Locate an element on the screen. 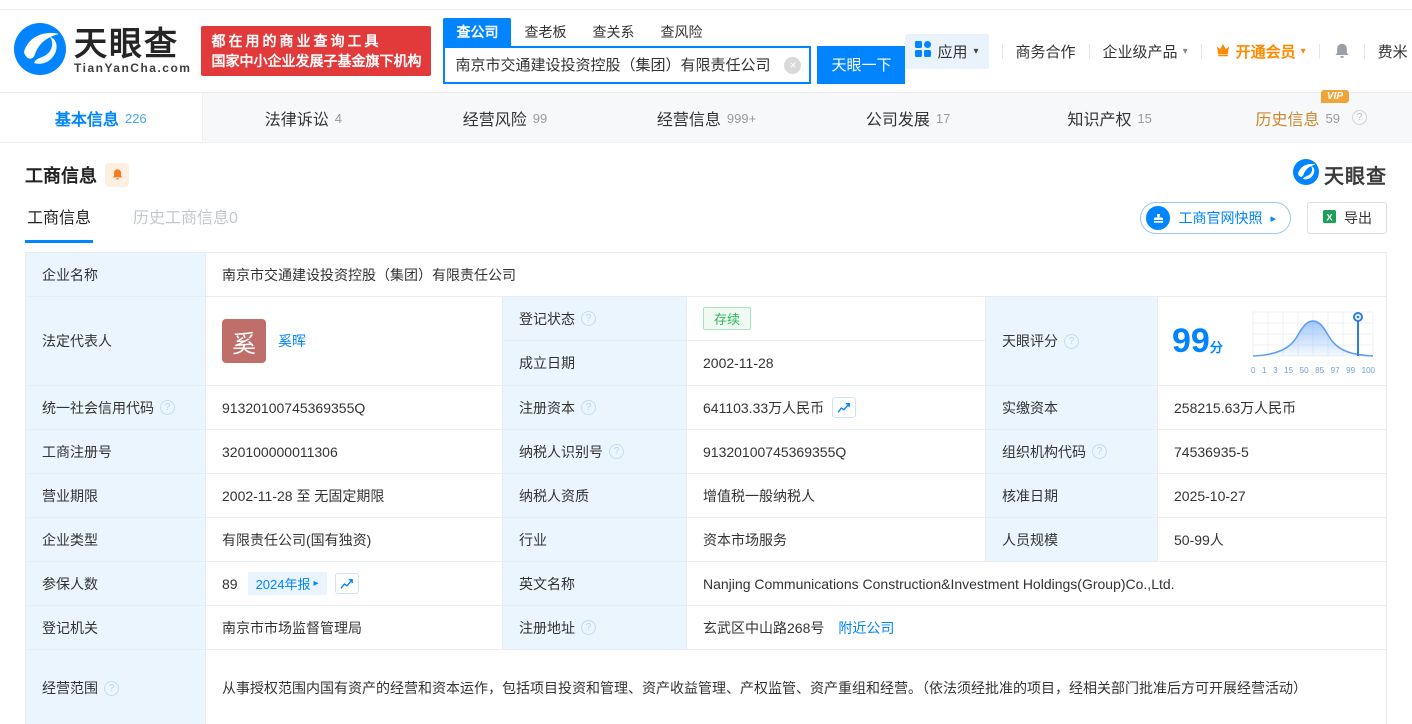 Image resolution: width=1412 pixels, height=724 pixels. search-tab-company: 查公司 is located at coordinates (477, 31).